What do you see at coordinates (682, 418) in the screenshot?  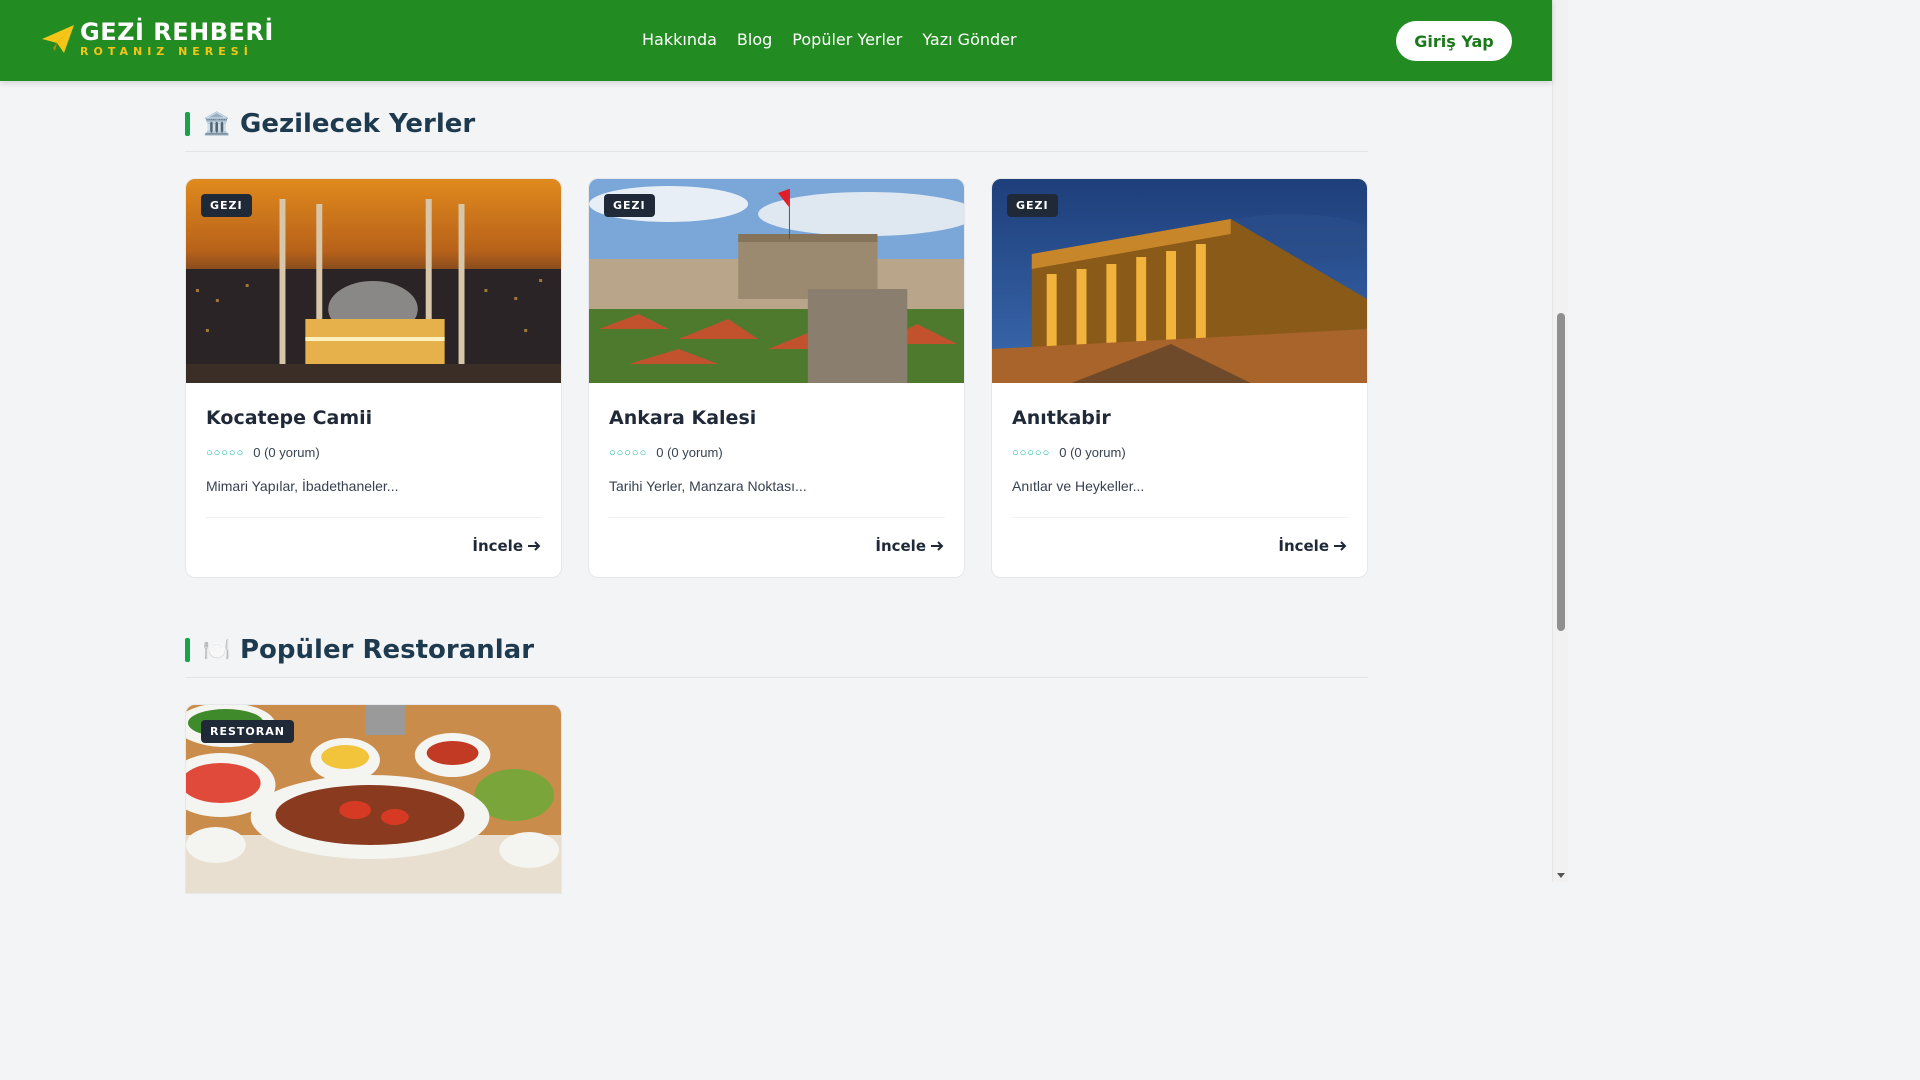 I see `card-title: Ankara Kalesi` at bounding box center [682, 418].